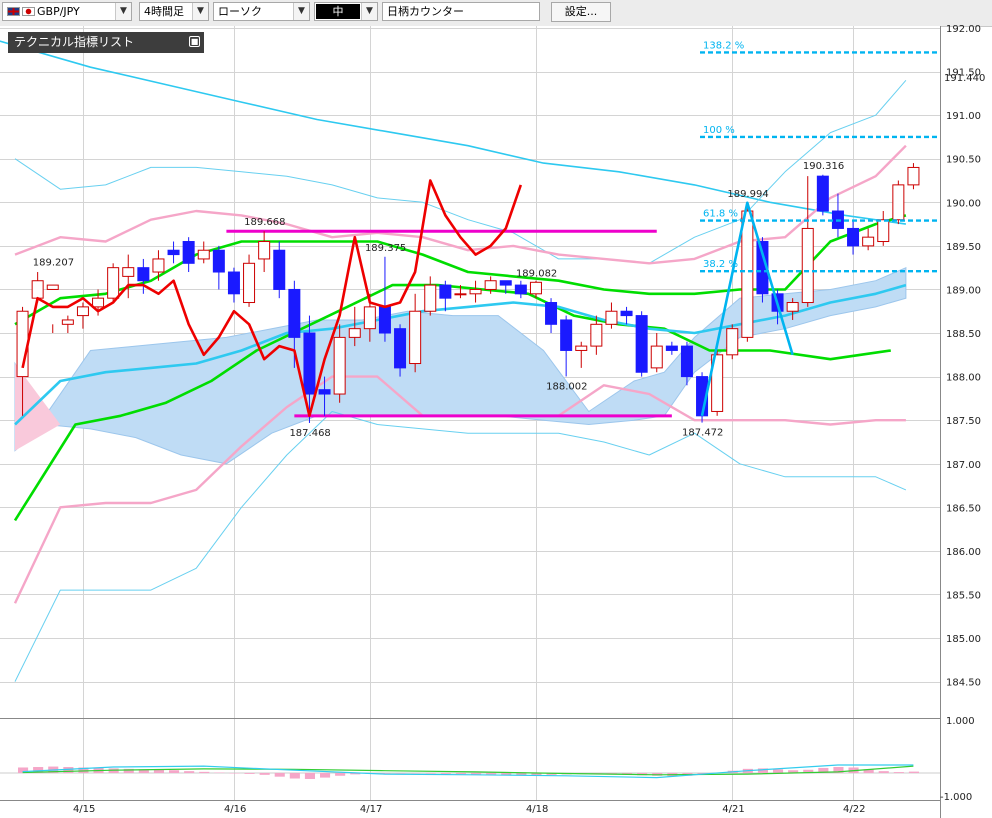 This screenshot has width=992, height=818. Describe the element at coordinates (963, 160) in the screenshot. I see `y-tick-label: 190.50` at that location.